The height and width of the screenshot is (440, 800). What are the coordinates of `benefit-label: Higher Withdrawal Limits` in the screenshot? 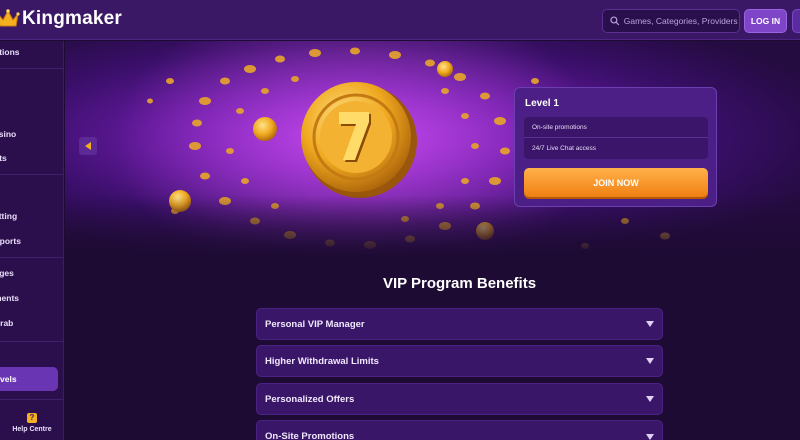 It's located at (322, 361).